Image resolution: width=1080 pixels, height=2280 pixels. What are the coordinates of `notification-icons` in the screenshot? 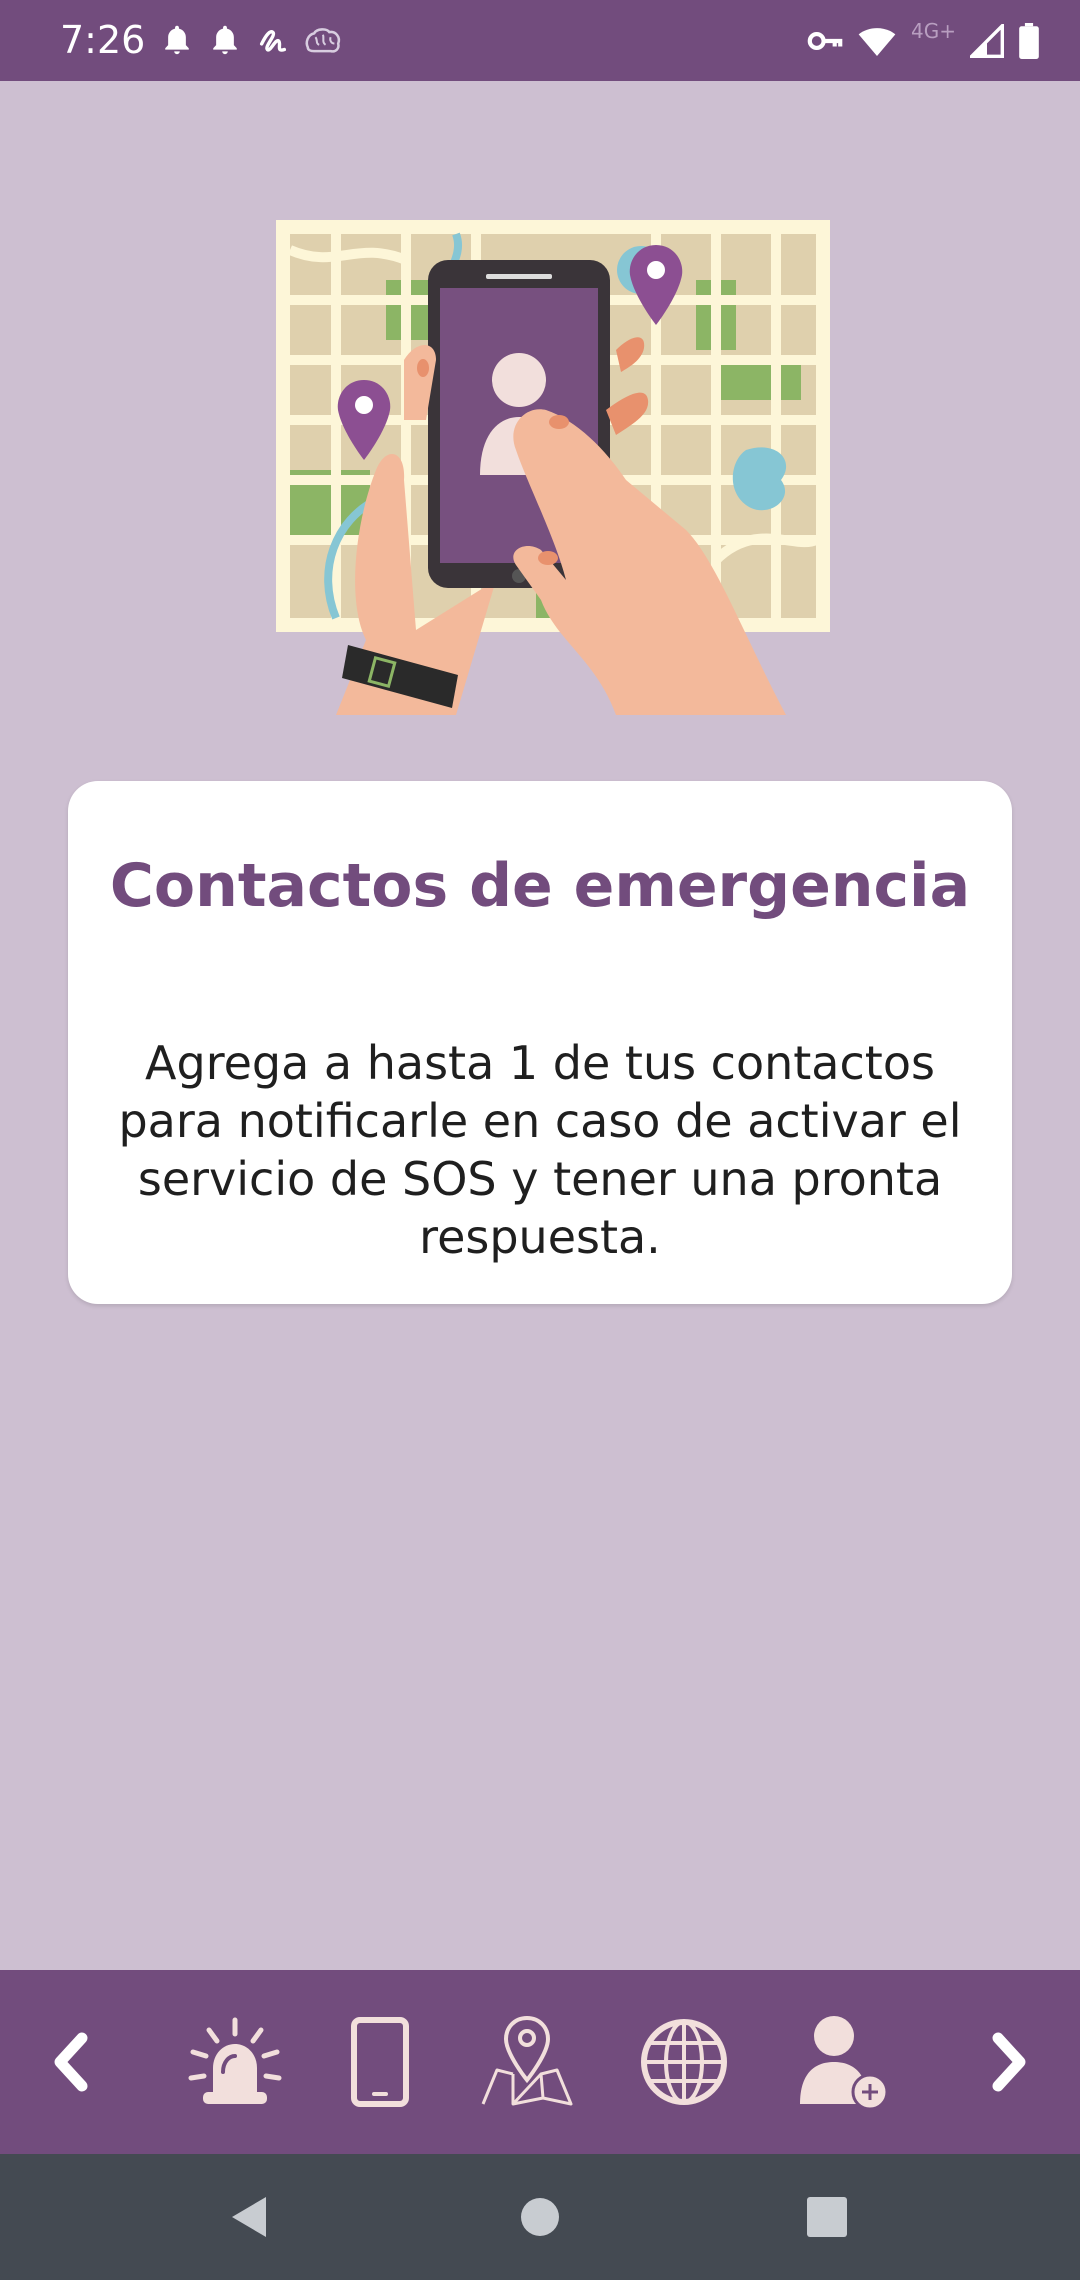 It's located at (251, 41).